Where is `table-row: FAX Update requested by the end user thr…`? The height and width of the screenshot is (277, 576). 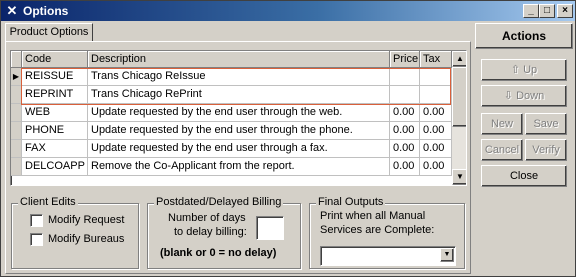
table-row: FAX Update requested by the end user thr… is located at coordinates (231, 149).